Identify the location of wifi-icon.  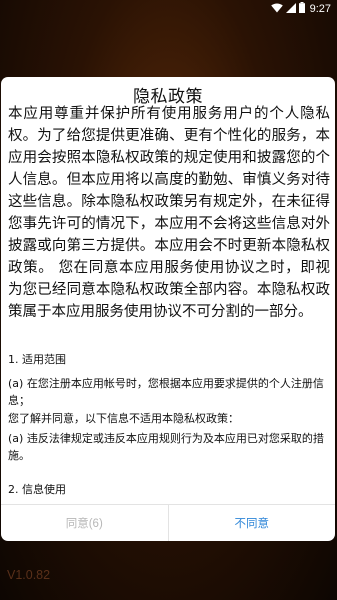
(276, 9).